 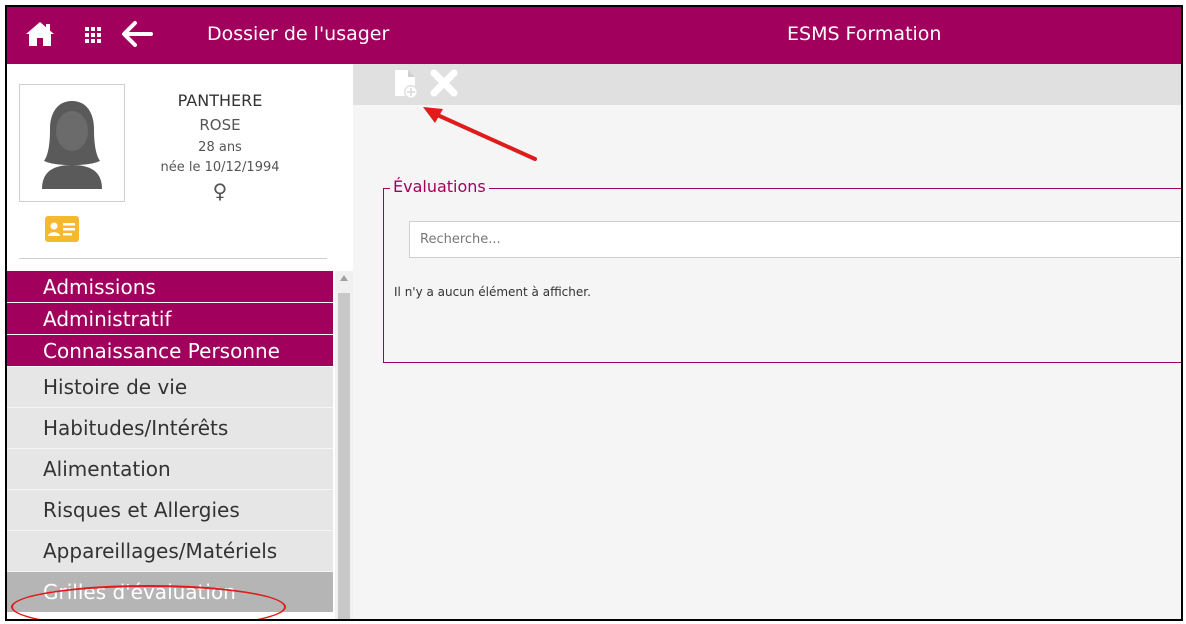 I want to click on annotation-arrow-icon, so click(x=480, y=134).